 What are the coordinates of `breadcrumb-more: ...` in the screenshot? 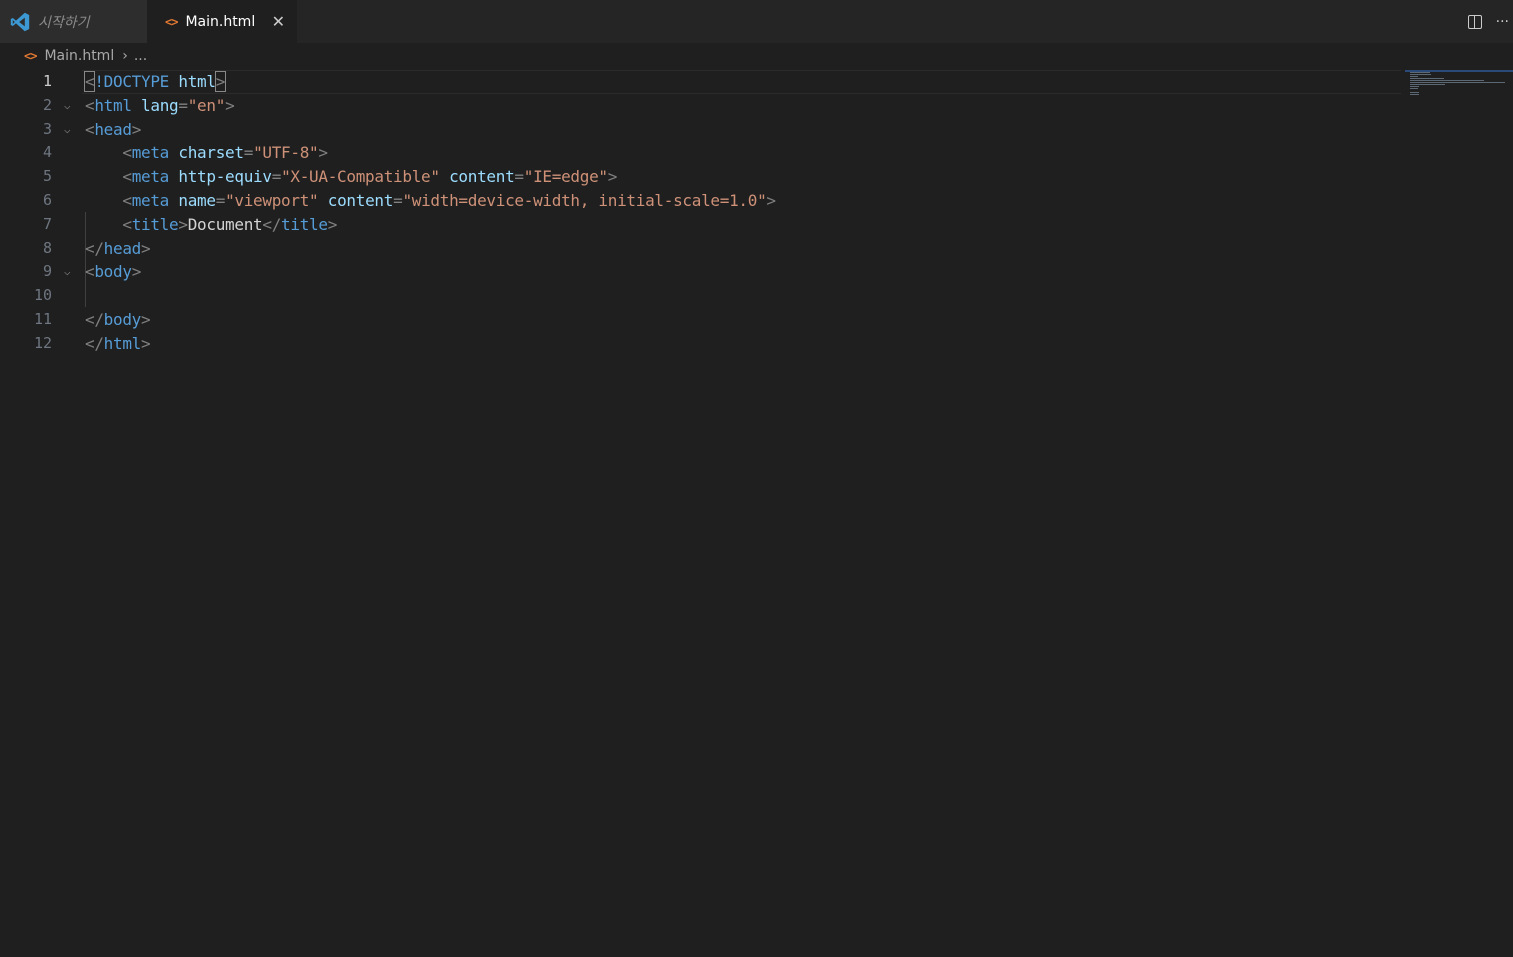 It's located at (140, 56).